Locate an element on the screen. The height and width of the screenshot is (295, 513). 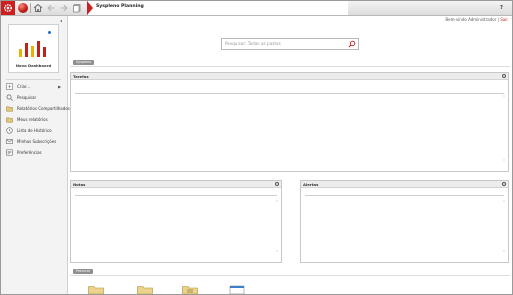
panel-alerts: Alertas ˄ ˅ is located at coordinates (404, 221).